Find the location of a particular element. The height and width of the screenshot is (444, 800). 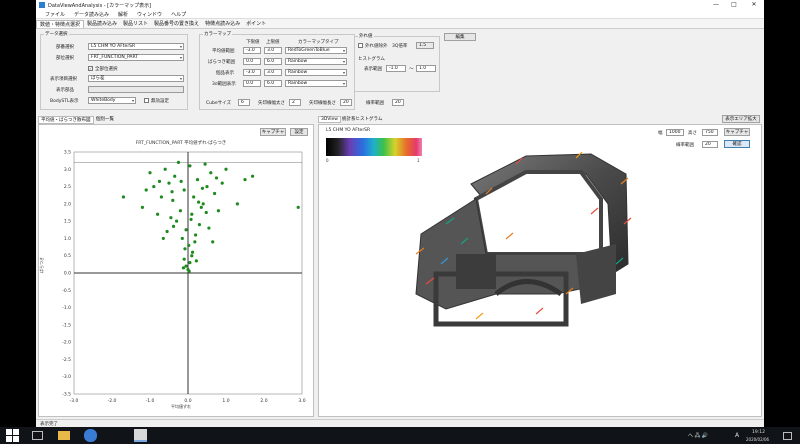

y-tick-label: 2.5 is located at coordinates (67, 187).